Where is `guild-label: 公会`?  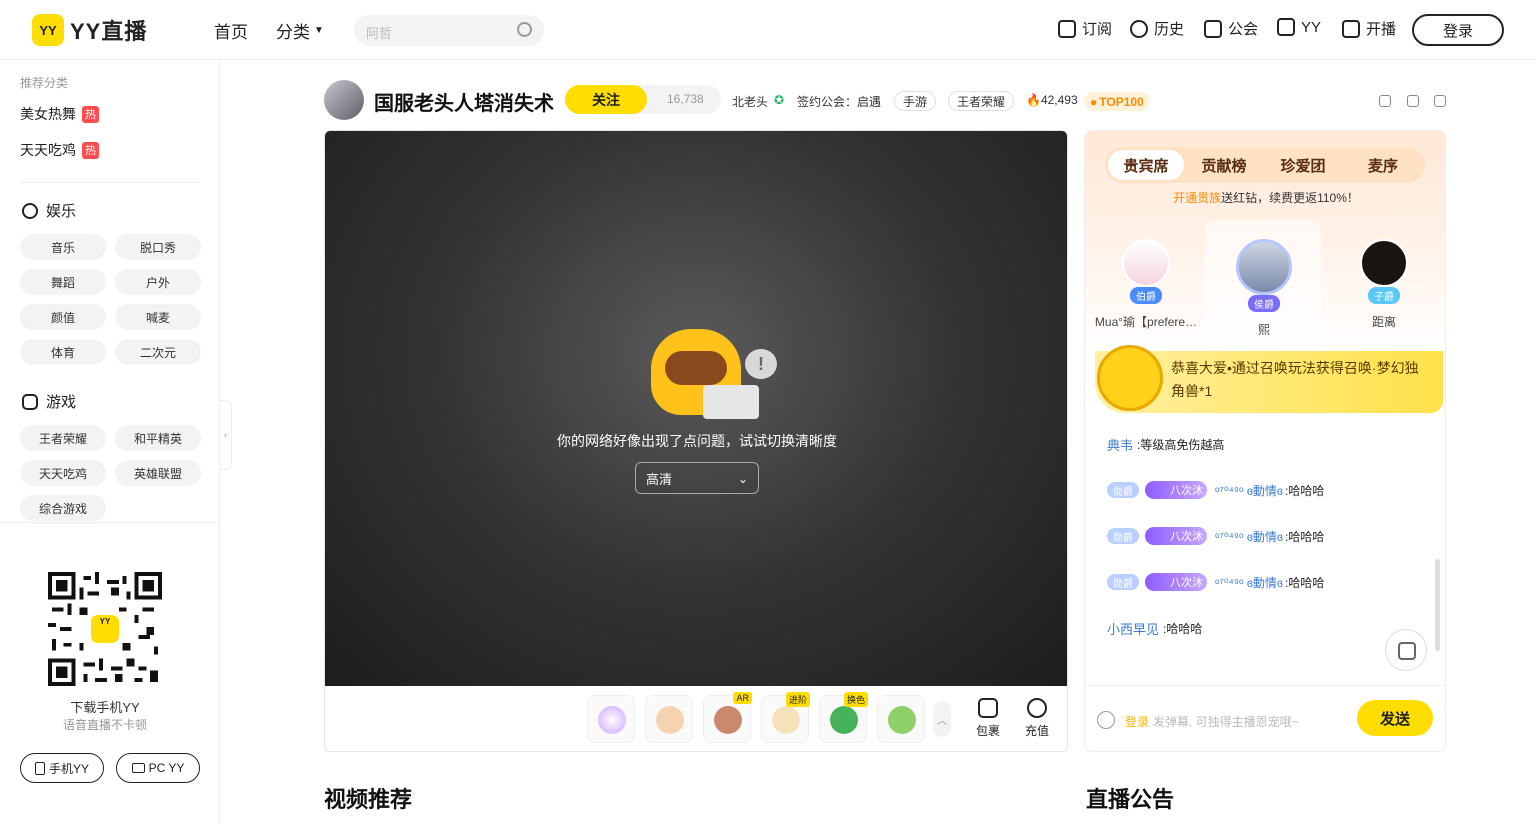
guild-label: 公会 is located at coordinates (1243, 29).